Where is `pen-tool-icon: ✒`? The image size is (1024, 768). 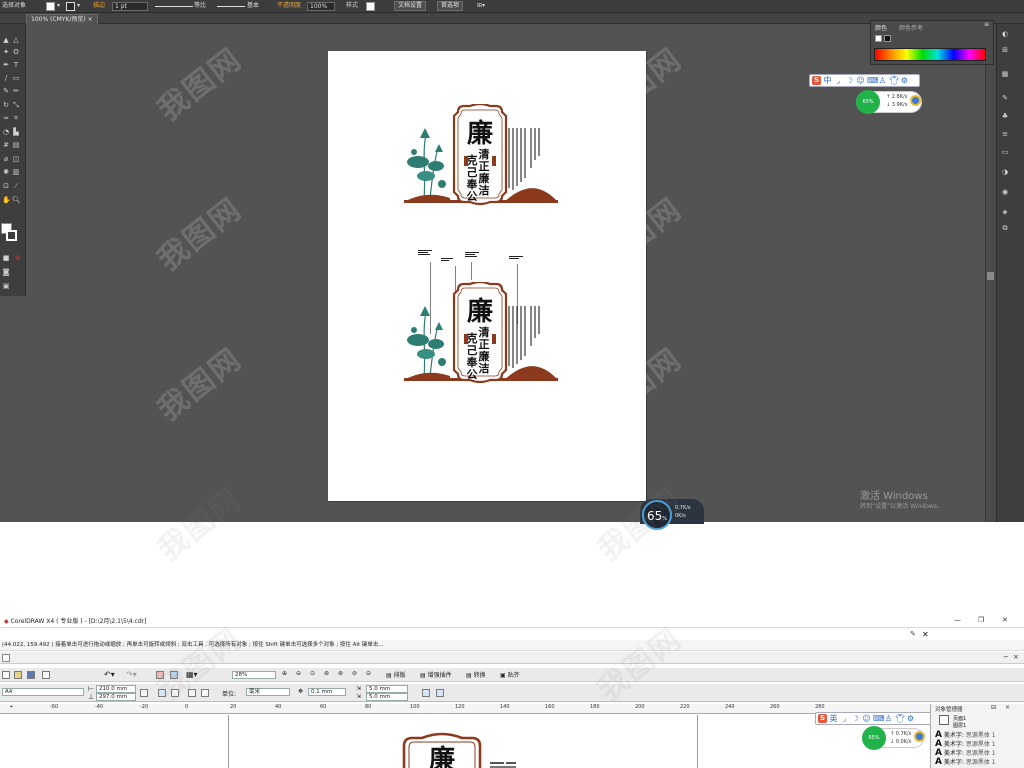 pen-tool-icon: ✒ is located at coordinates (6, 65).